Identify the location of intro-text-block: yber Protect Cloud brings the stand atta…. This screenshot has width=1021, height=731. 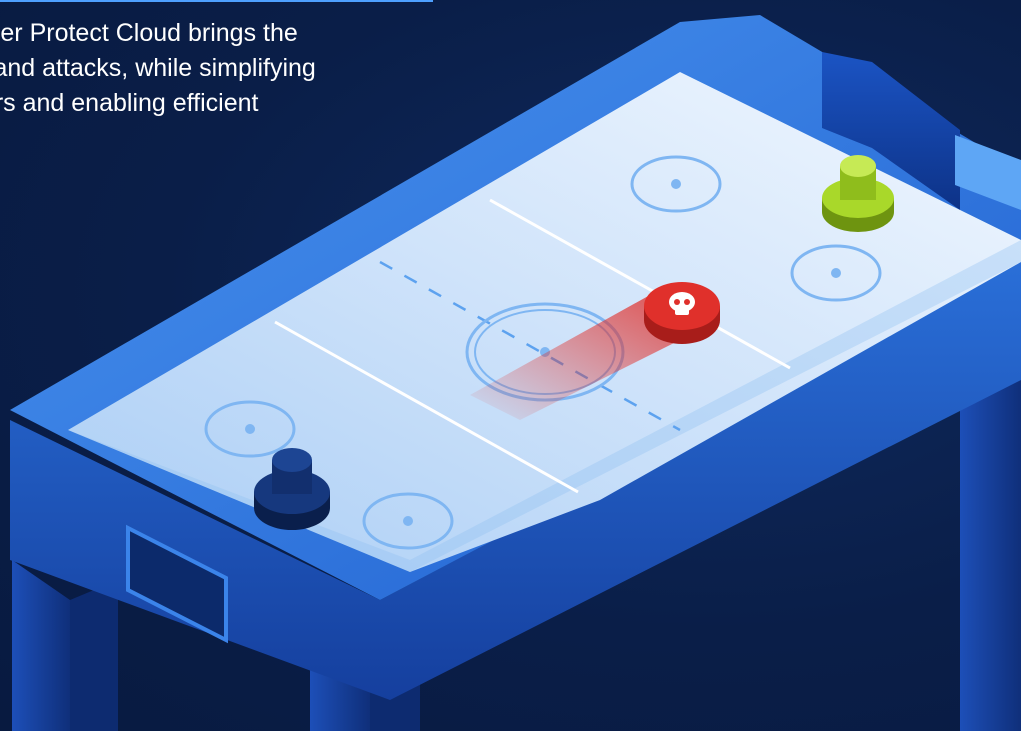
(235, 78).